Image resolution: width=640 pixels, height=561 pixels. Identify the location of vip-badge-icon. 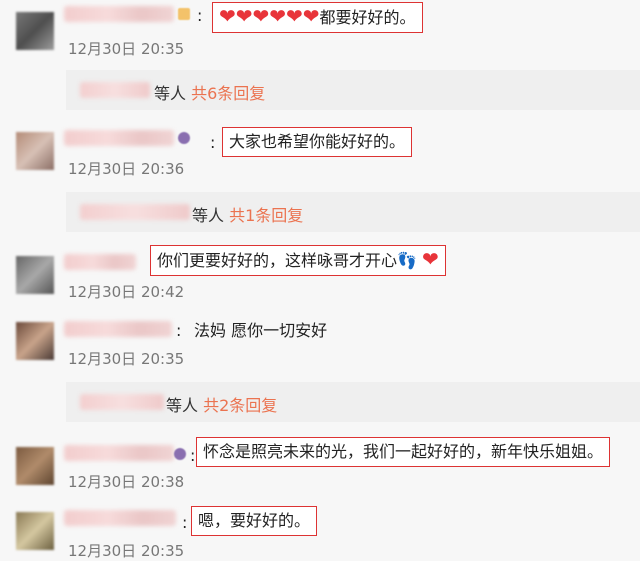
(184, 14).